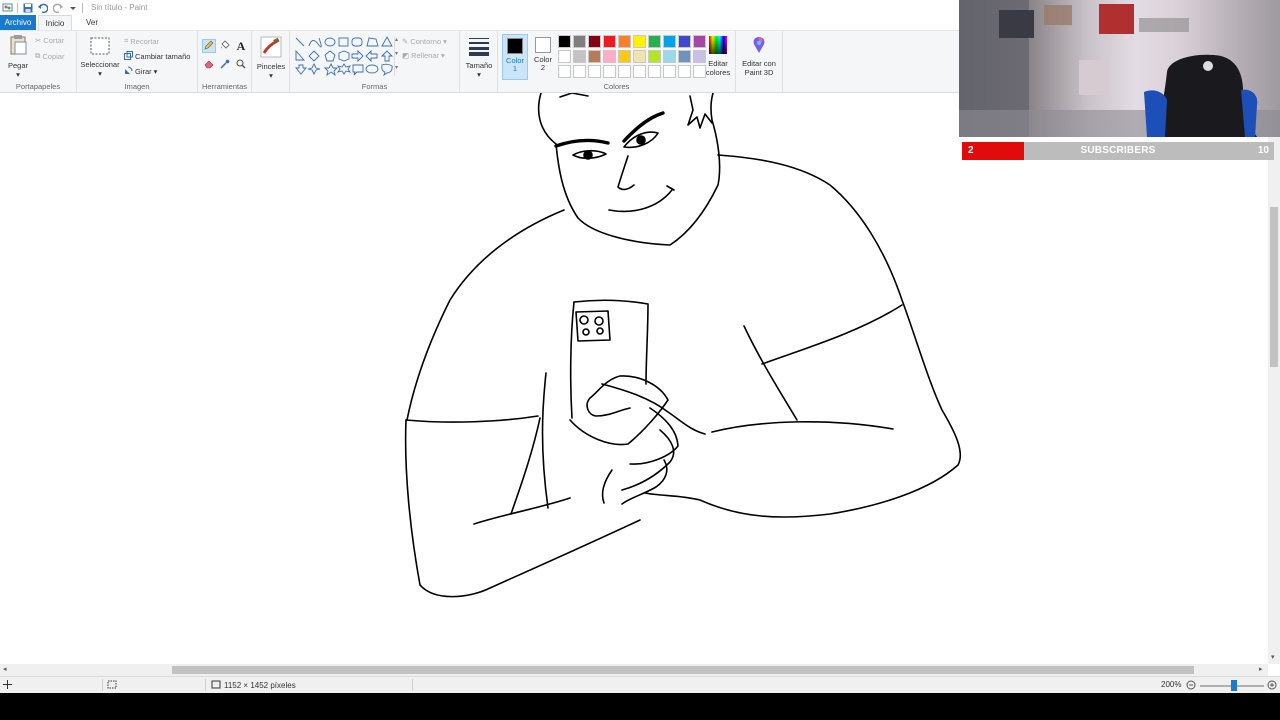 This screenshot has height=720, width=1280. Describe the element at coordinates (163, 56) in the screenshot. I see `resize-label: Cambiar tamaño` at that location.